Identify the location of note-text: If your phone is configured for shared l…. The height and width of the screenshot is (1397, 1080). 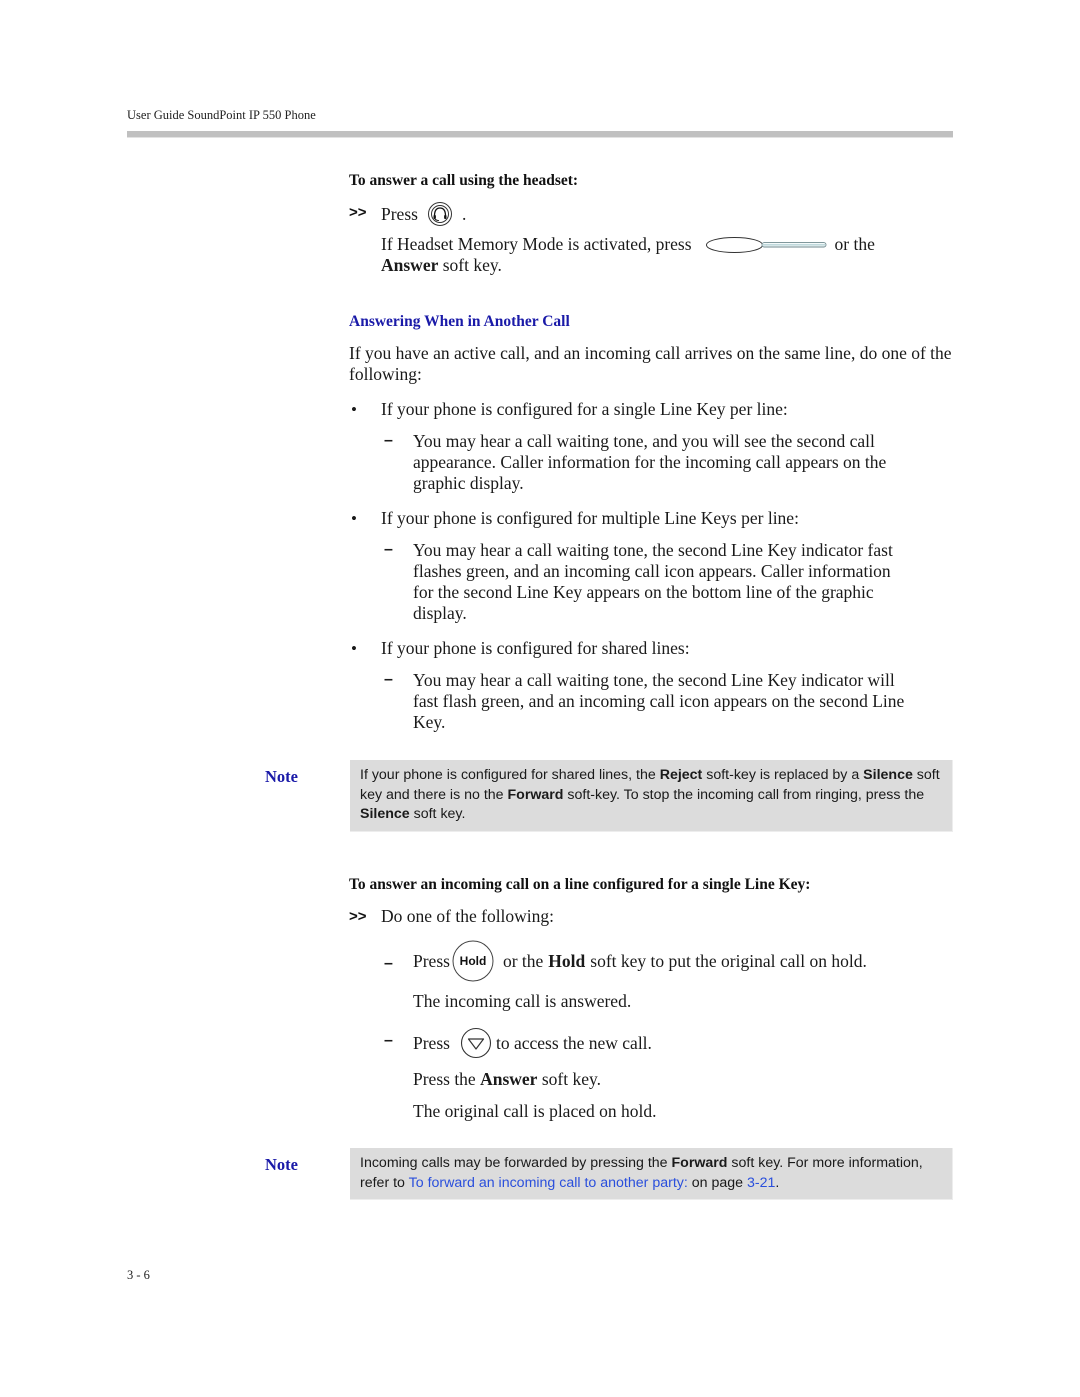
(510, 775).